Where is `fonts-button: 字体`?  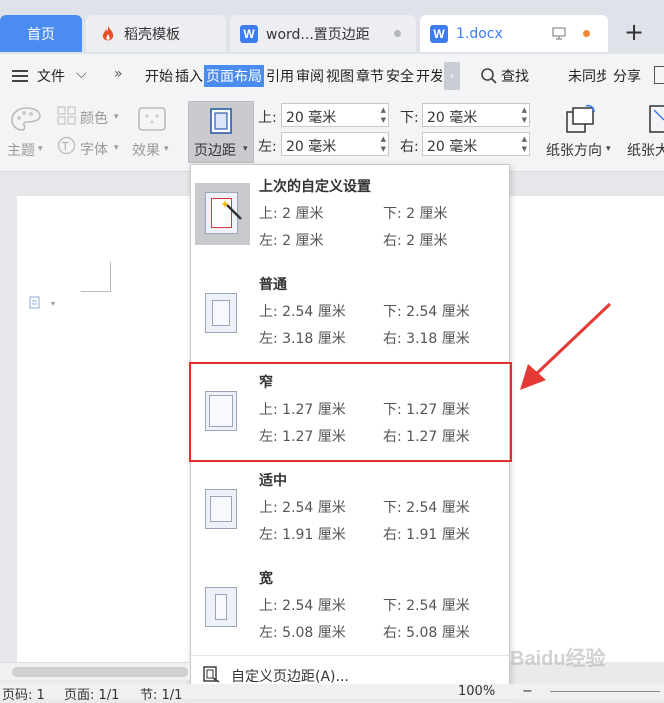
fonts-button: 字体 is located at coordinates (94, 149).